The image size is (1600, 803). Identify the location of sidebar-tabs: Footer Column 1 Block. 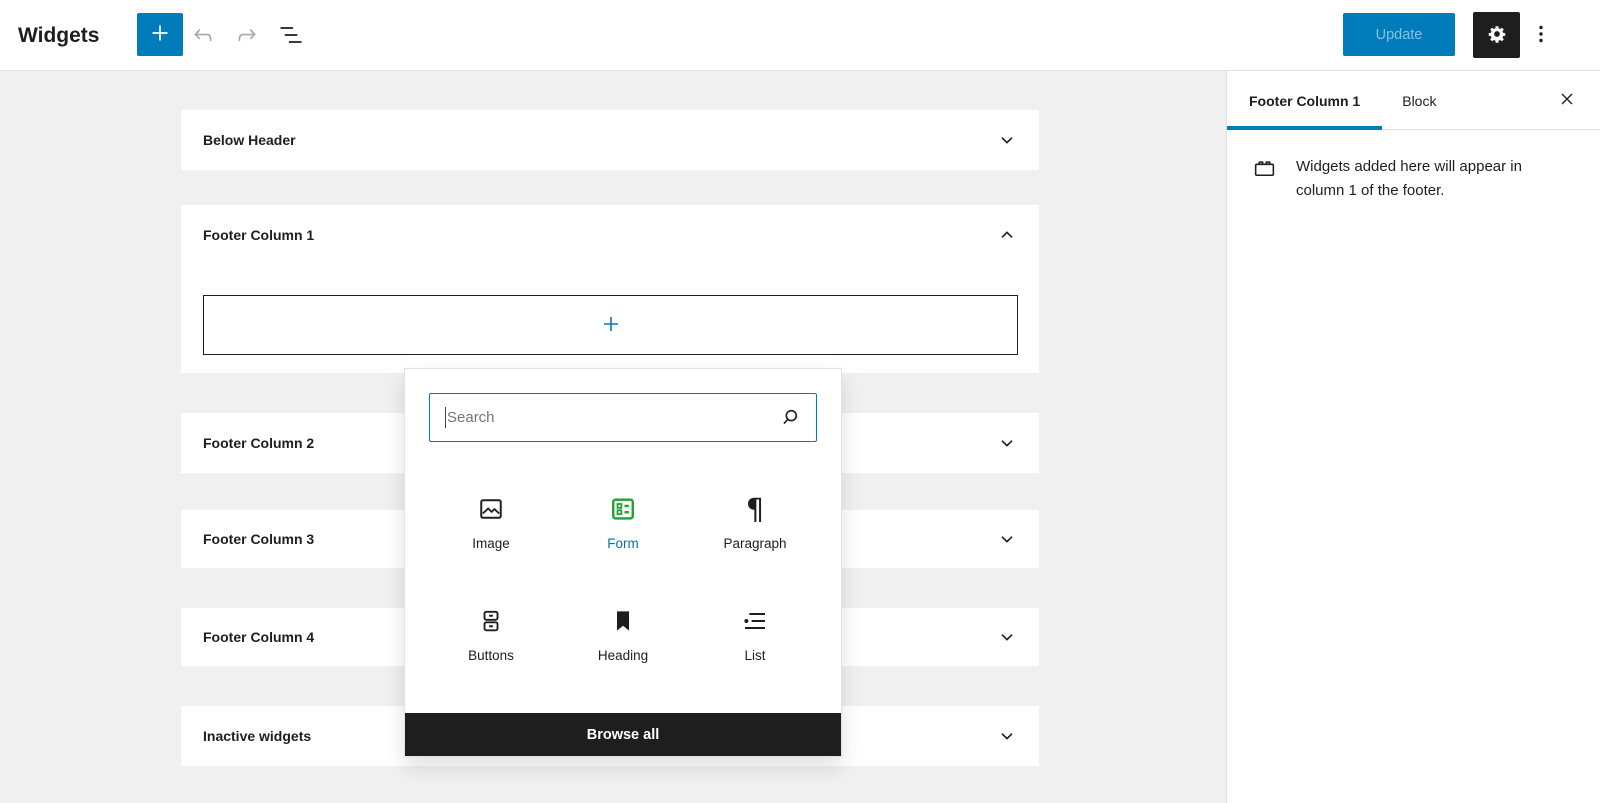
(1413, 100).